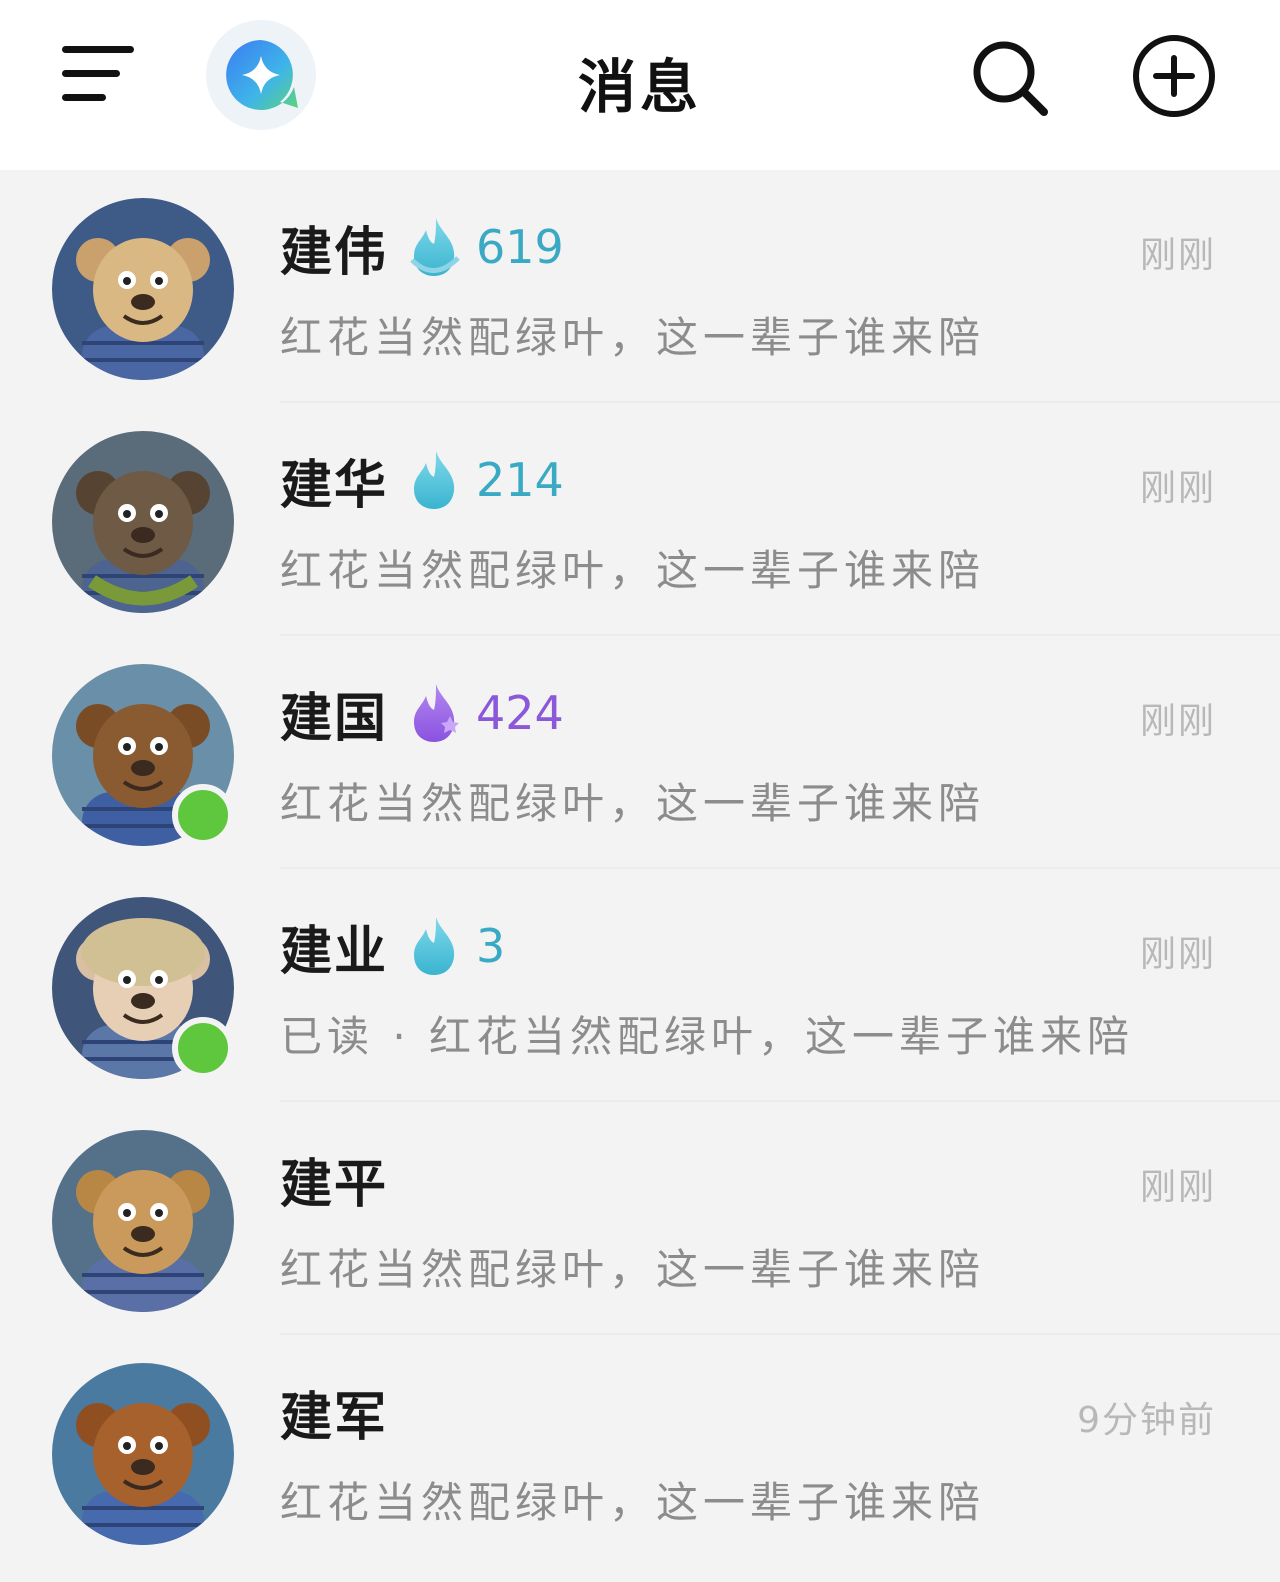  What do you see at coordinates (1146, 1420) in the screenshot?
I see `message-time: 9分钟前` at bounding box center [1146, 1420].